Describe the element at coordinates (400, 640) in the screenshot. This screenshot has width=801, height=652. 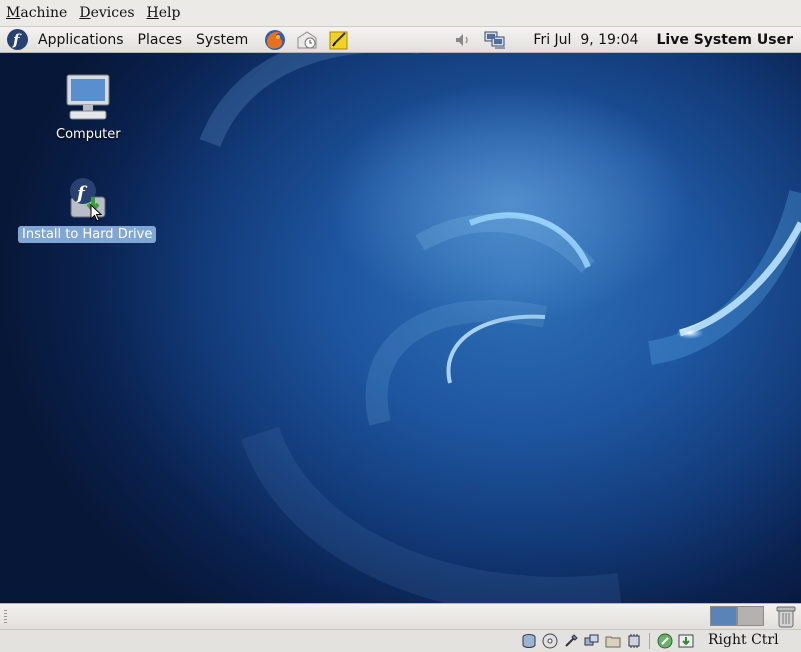
I see `vbox-statusbar: Right Ctrl` at that location.